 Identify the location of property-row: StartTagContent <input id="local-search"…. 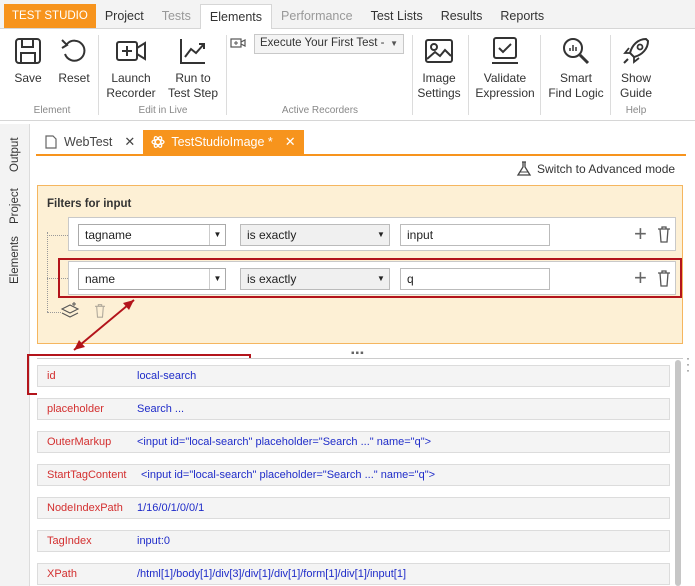
(353, 475).